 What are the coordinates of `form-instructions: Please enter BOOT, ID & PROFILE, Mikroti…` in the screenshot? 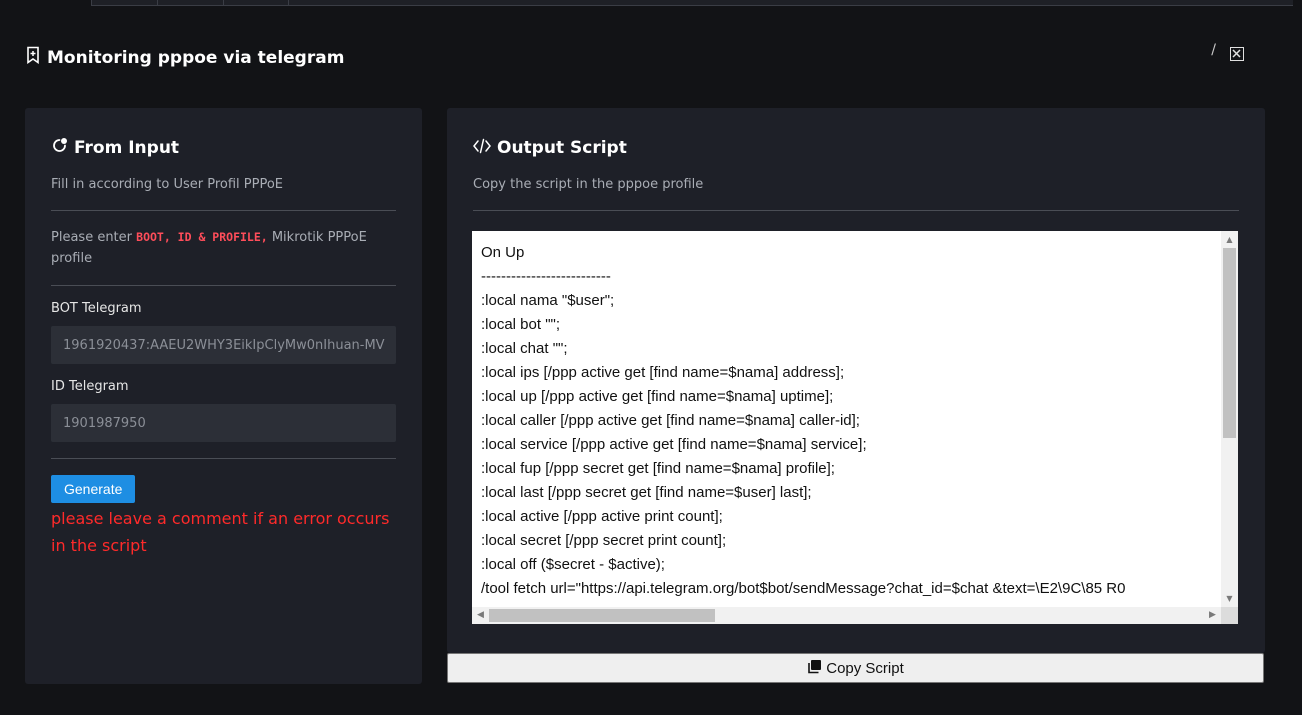 It's located at (223, 248).